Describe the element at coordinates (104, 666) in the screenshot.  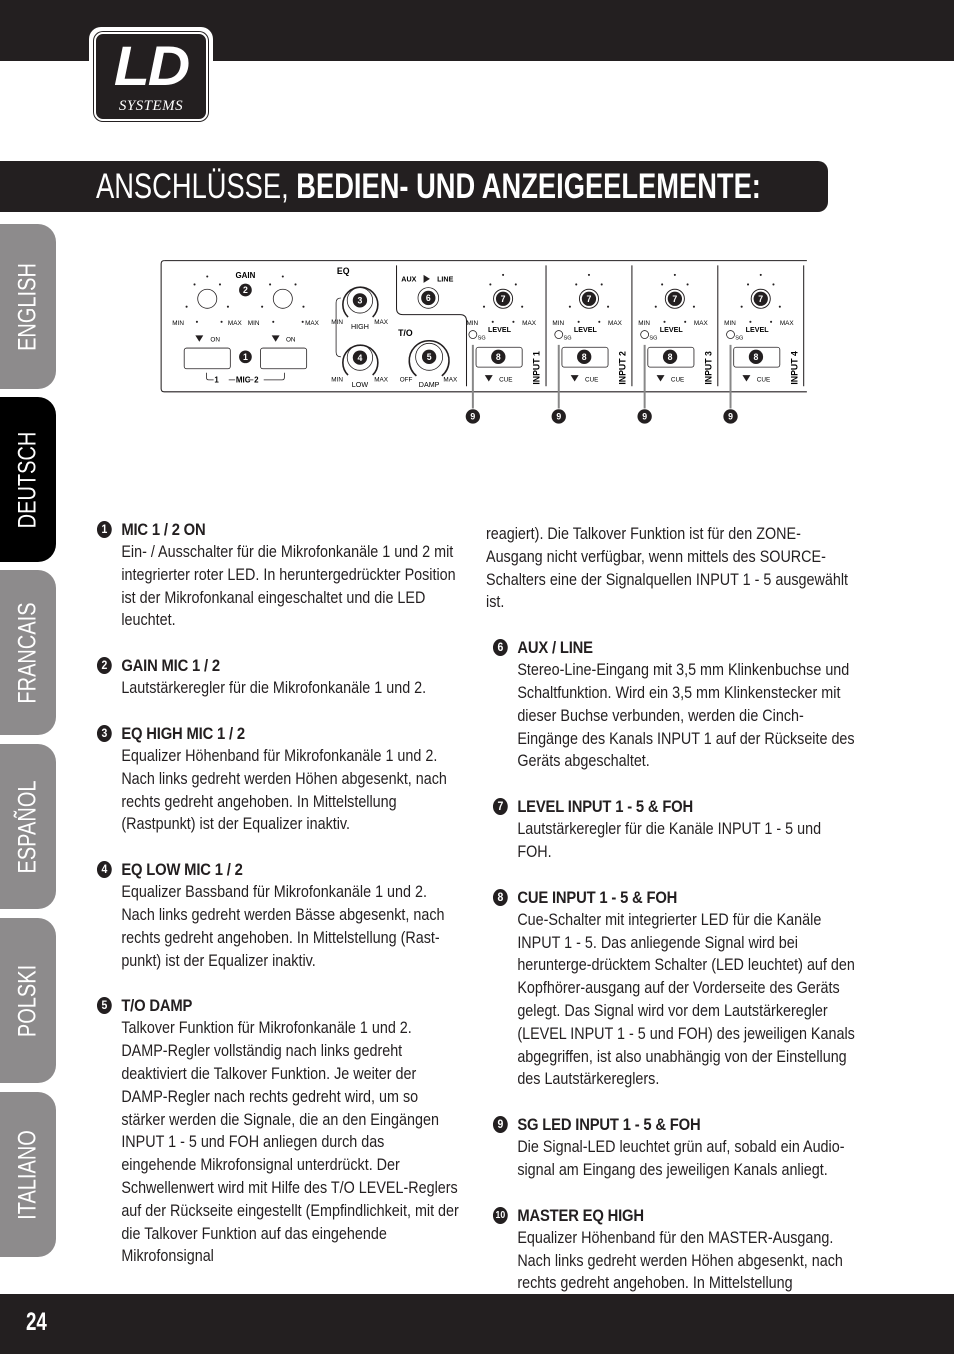
I see `item-number-badge: 2` at that location.